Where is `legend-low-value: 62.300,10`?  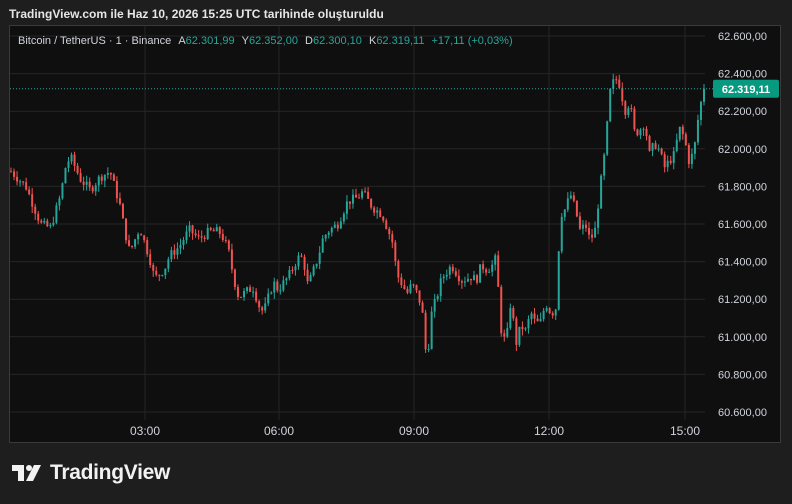 legend-low-value: 62.300,10 is located at coordinates (337, 41).